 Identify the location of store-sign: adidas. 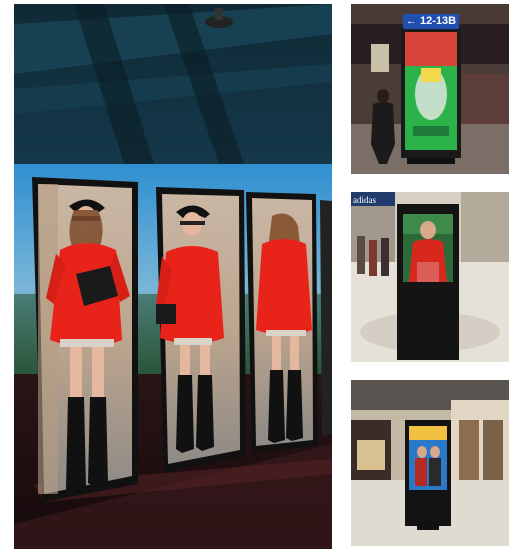
(364, 200).